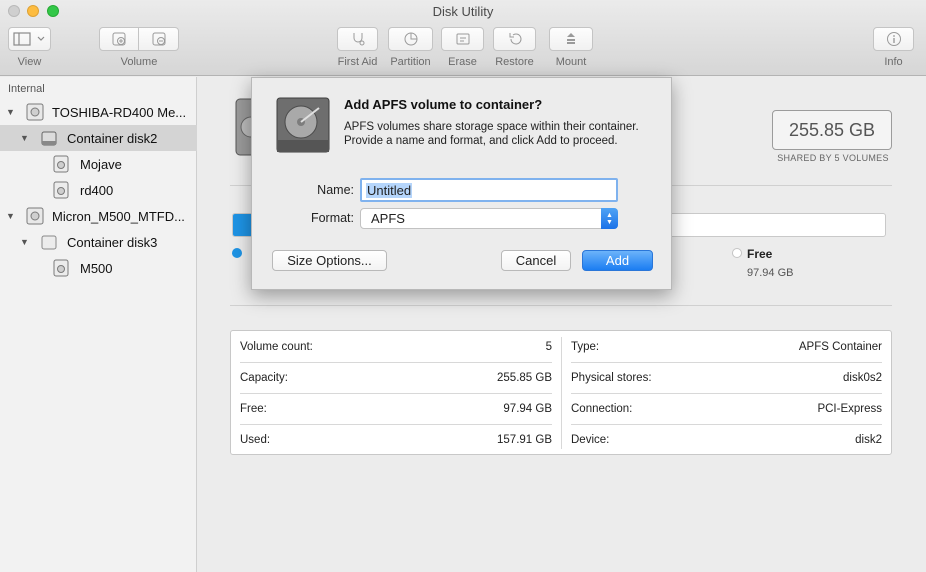  I want to click on sidebar-view-icon, so click(28, 39).